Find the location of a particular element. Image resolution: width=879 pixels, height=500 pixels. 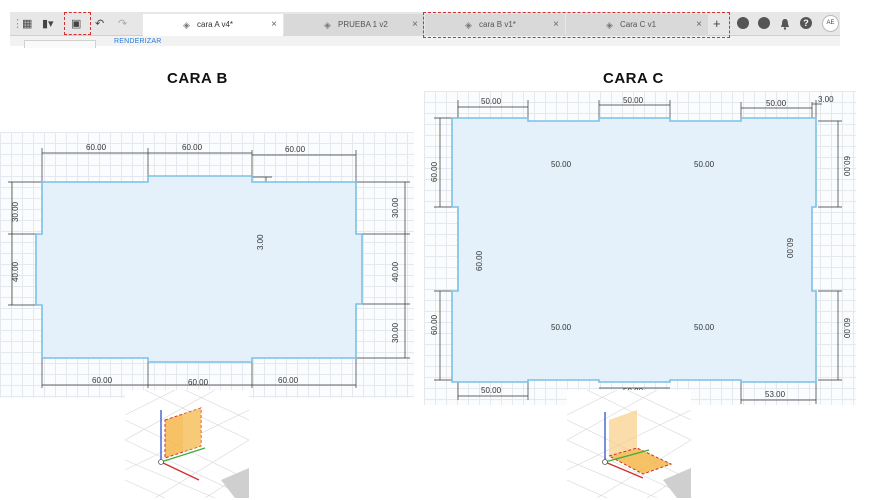

tab-prueba-1: ◈ PRUEBA 1 v2 × is located at coordinates (354, 25).